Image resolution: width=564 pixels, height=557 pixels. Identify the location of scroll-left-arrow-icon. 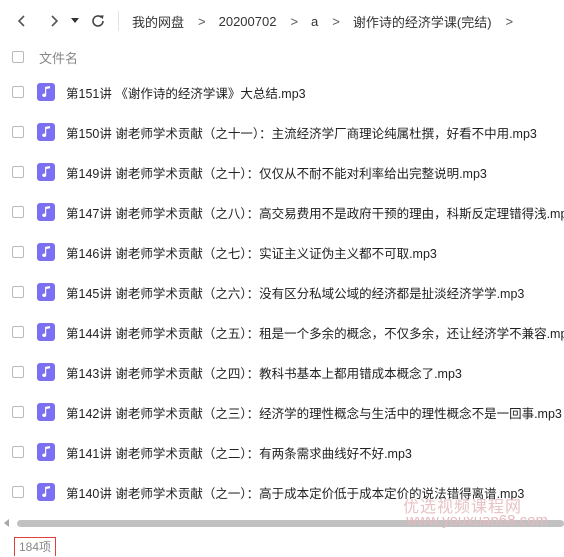
(6, 523).